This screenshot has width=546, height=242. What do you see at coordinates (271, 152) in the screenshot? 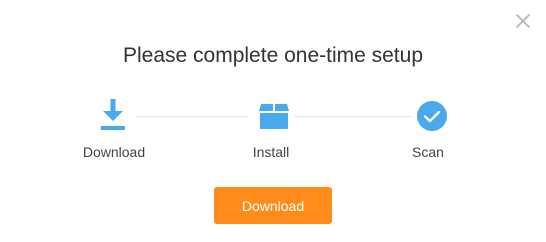
I see `step-label-install: Install` at bounding box center [271, 152].